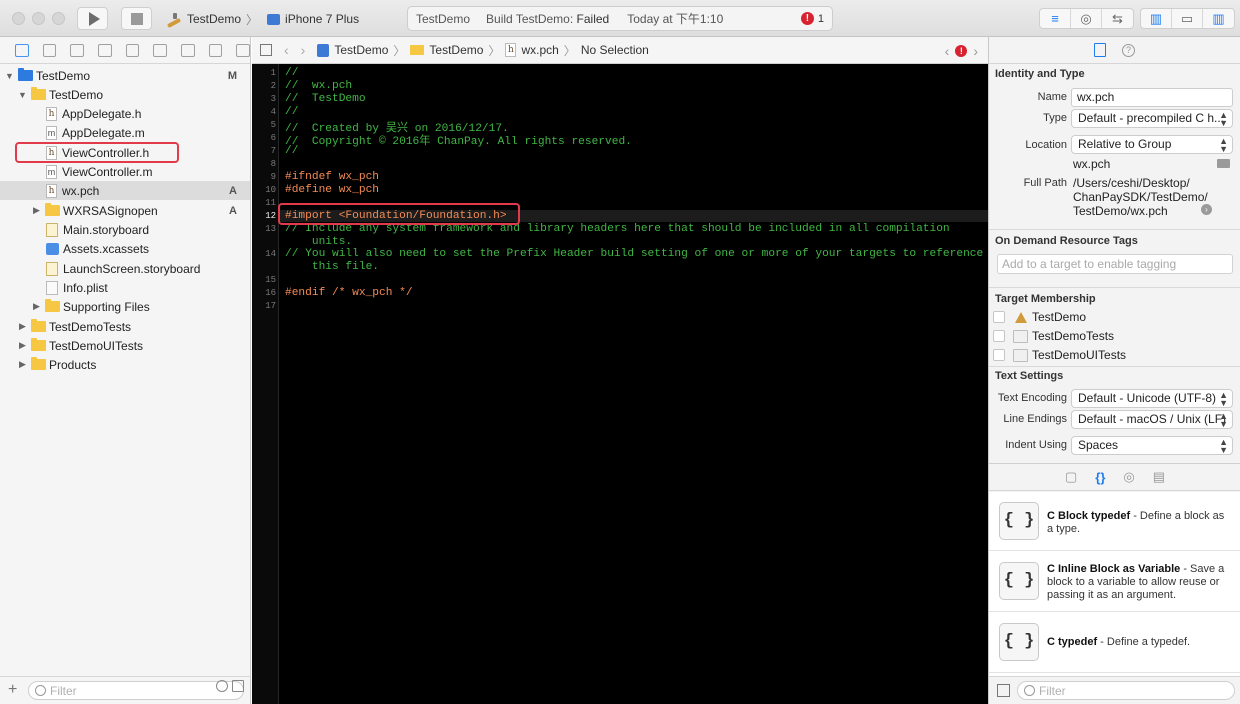 The image size is (1240, 704). I want to click on tree-item-group: ▶ TestDemoTests, so click(125, 326).